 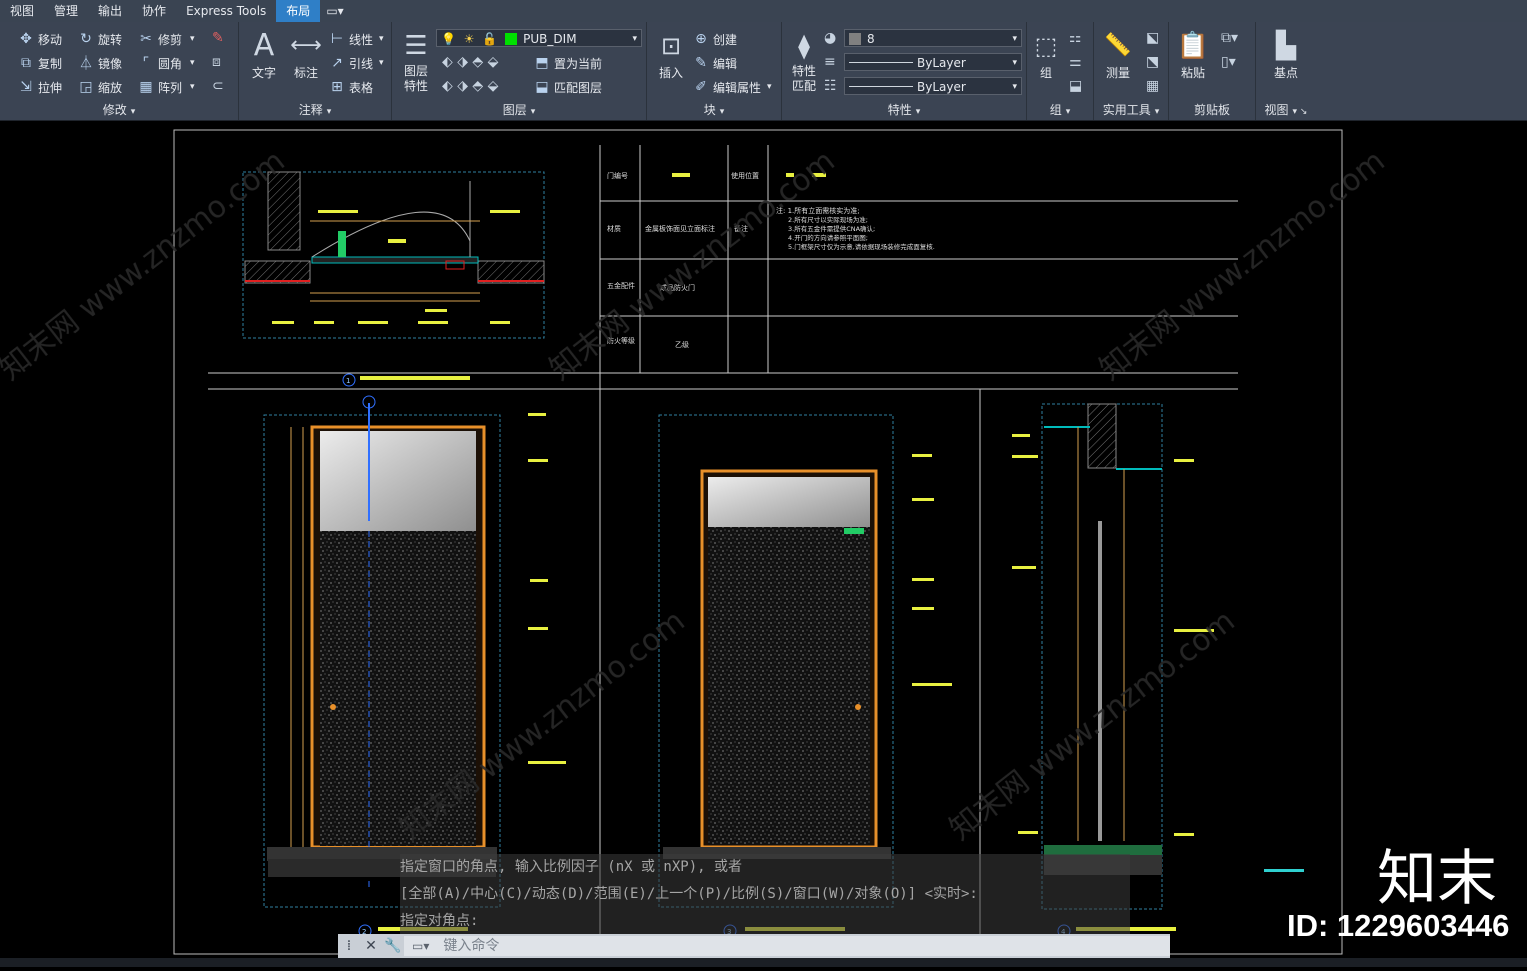 I want to click on copy-button: ⧉ 复制, so click(x=40, y=63).